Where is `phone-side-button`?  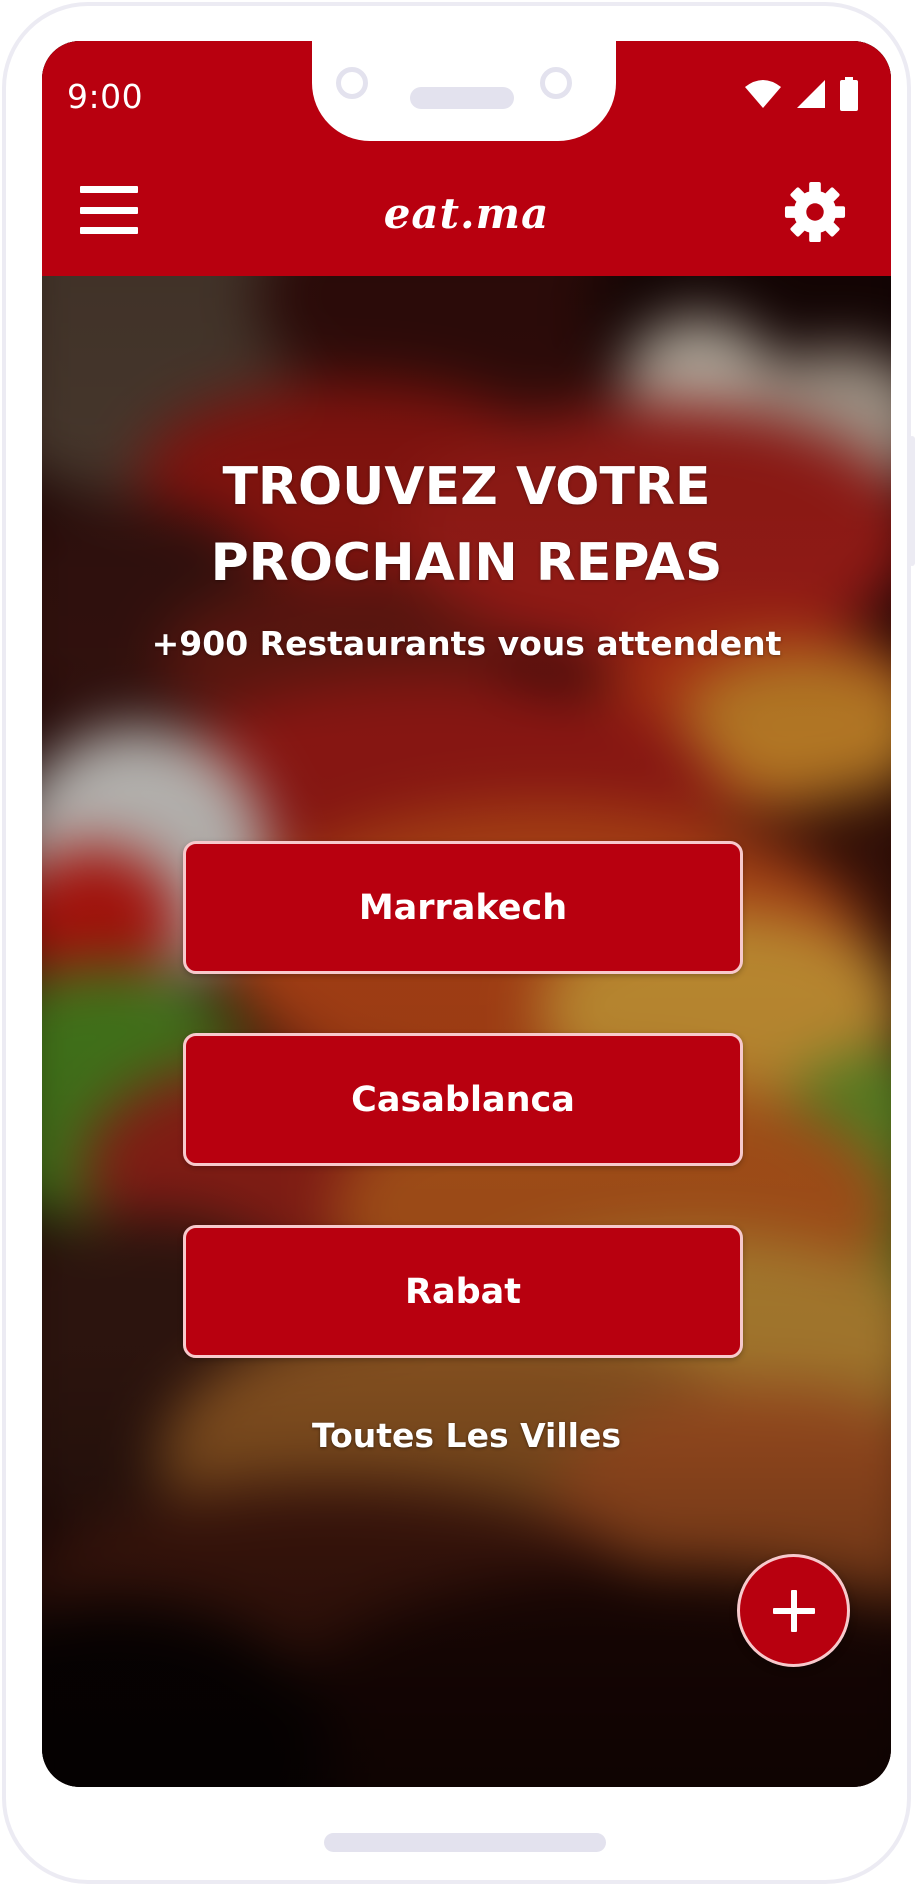 phone-side-button is located at coordinates (912, 501).